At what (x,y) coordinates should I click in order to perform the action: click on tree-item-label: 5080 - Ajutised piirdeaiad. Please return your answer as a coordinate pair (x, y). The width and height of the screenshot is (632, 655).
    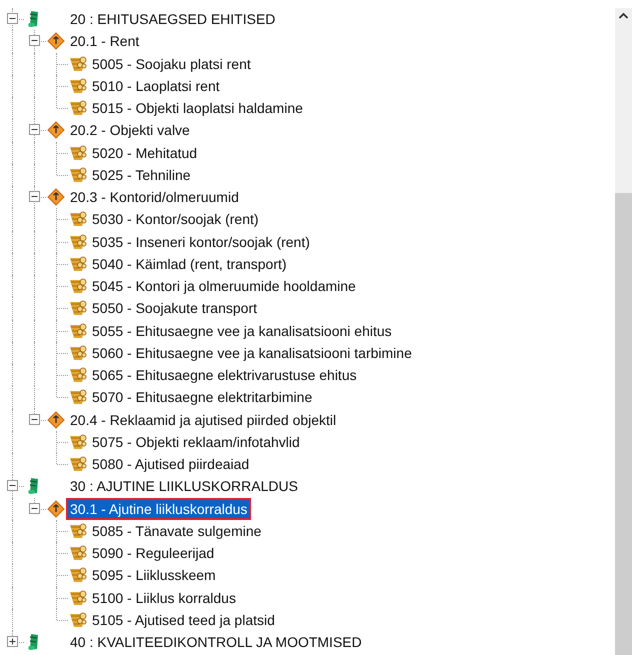
    Looking at the image, I should click on (171, 464).